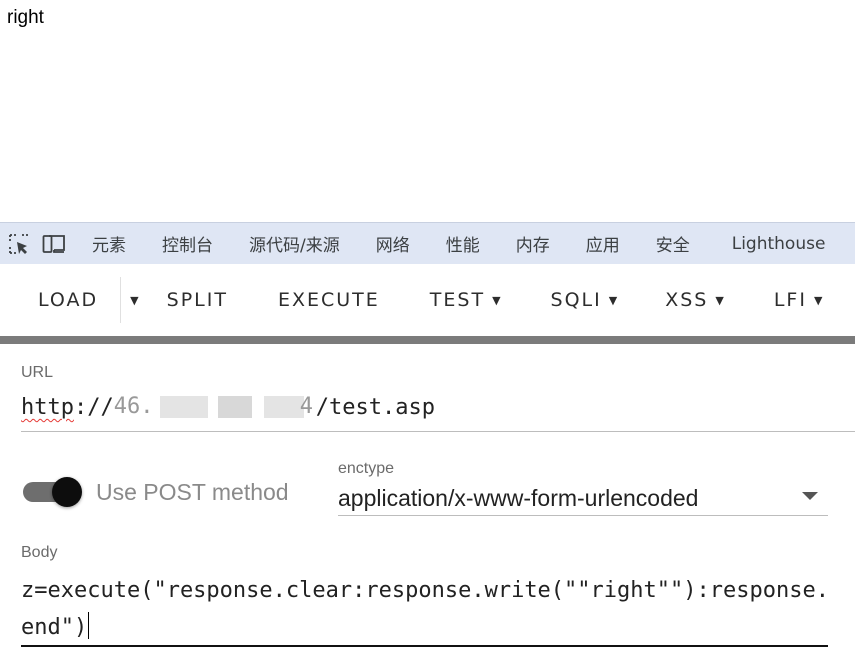 The width and height of the screenshot is (855, 667). What do you see at coordinates (427, 340) in the screenshot?
I see `panel-divider-bar` at bounding box center [427, 340].